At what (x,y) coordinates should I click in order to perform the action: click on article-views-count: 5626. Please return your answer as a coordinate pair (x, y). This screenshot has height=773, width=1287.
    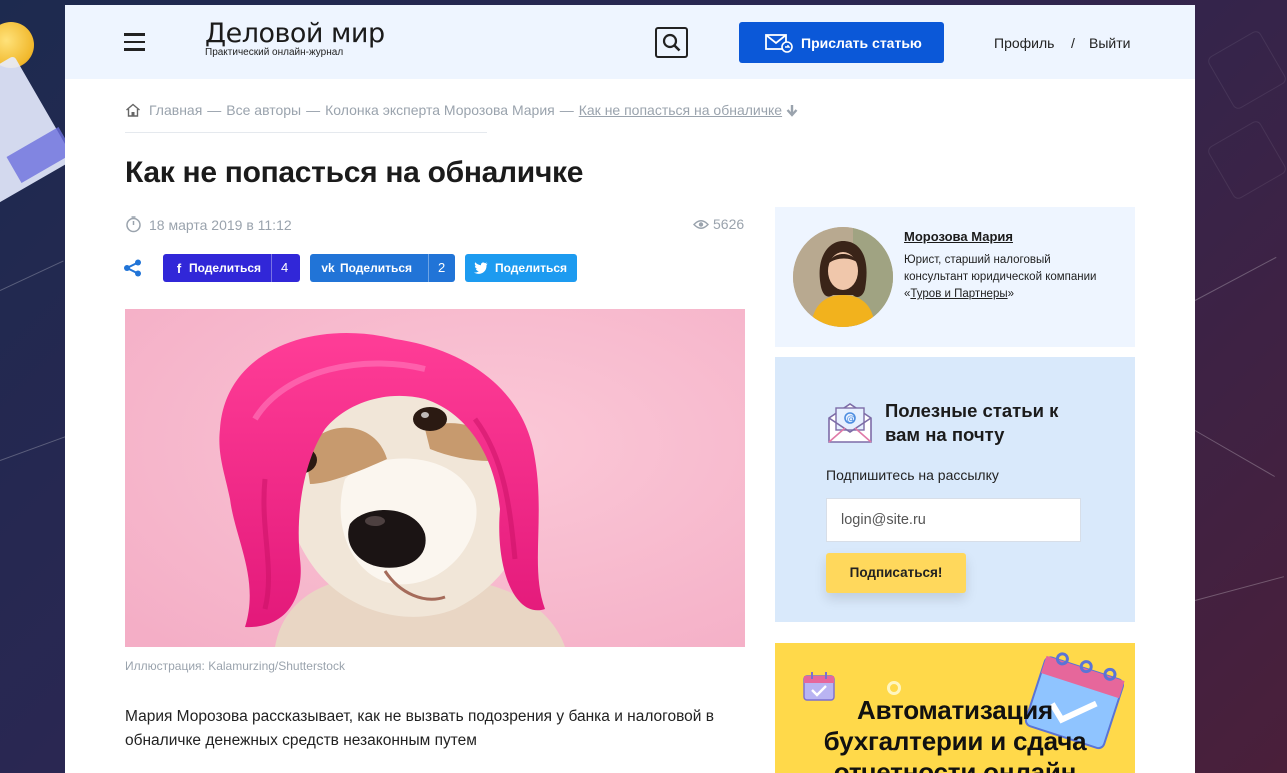
    Looking at the image, I should click on (729, 224).